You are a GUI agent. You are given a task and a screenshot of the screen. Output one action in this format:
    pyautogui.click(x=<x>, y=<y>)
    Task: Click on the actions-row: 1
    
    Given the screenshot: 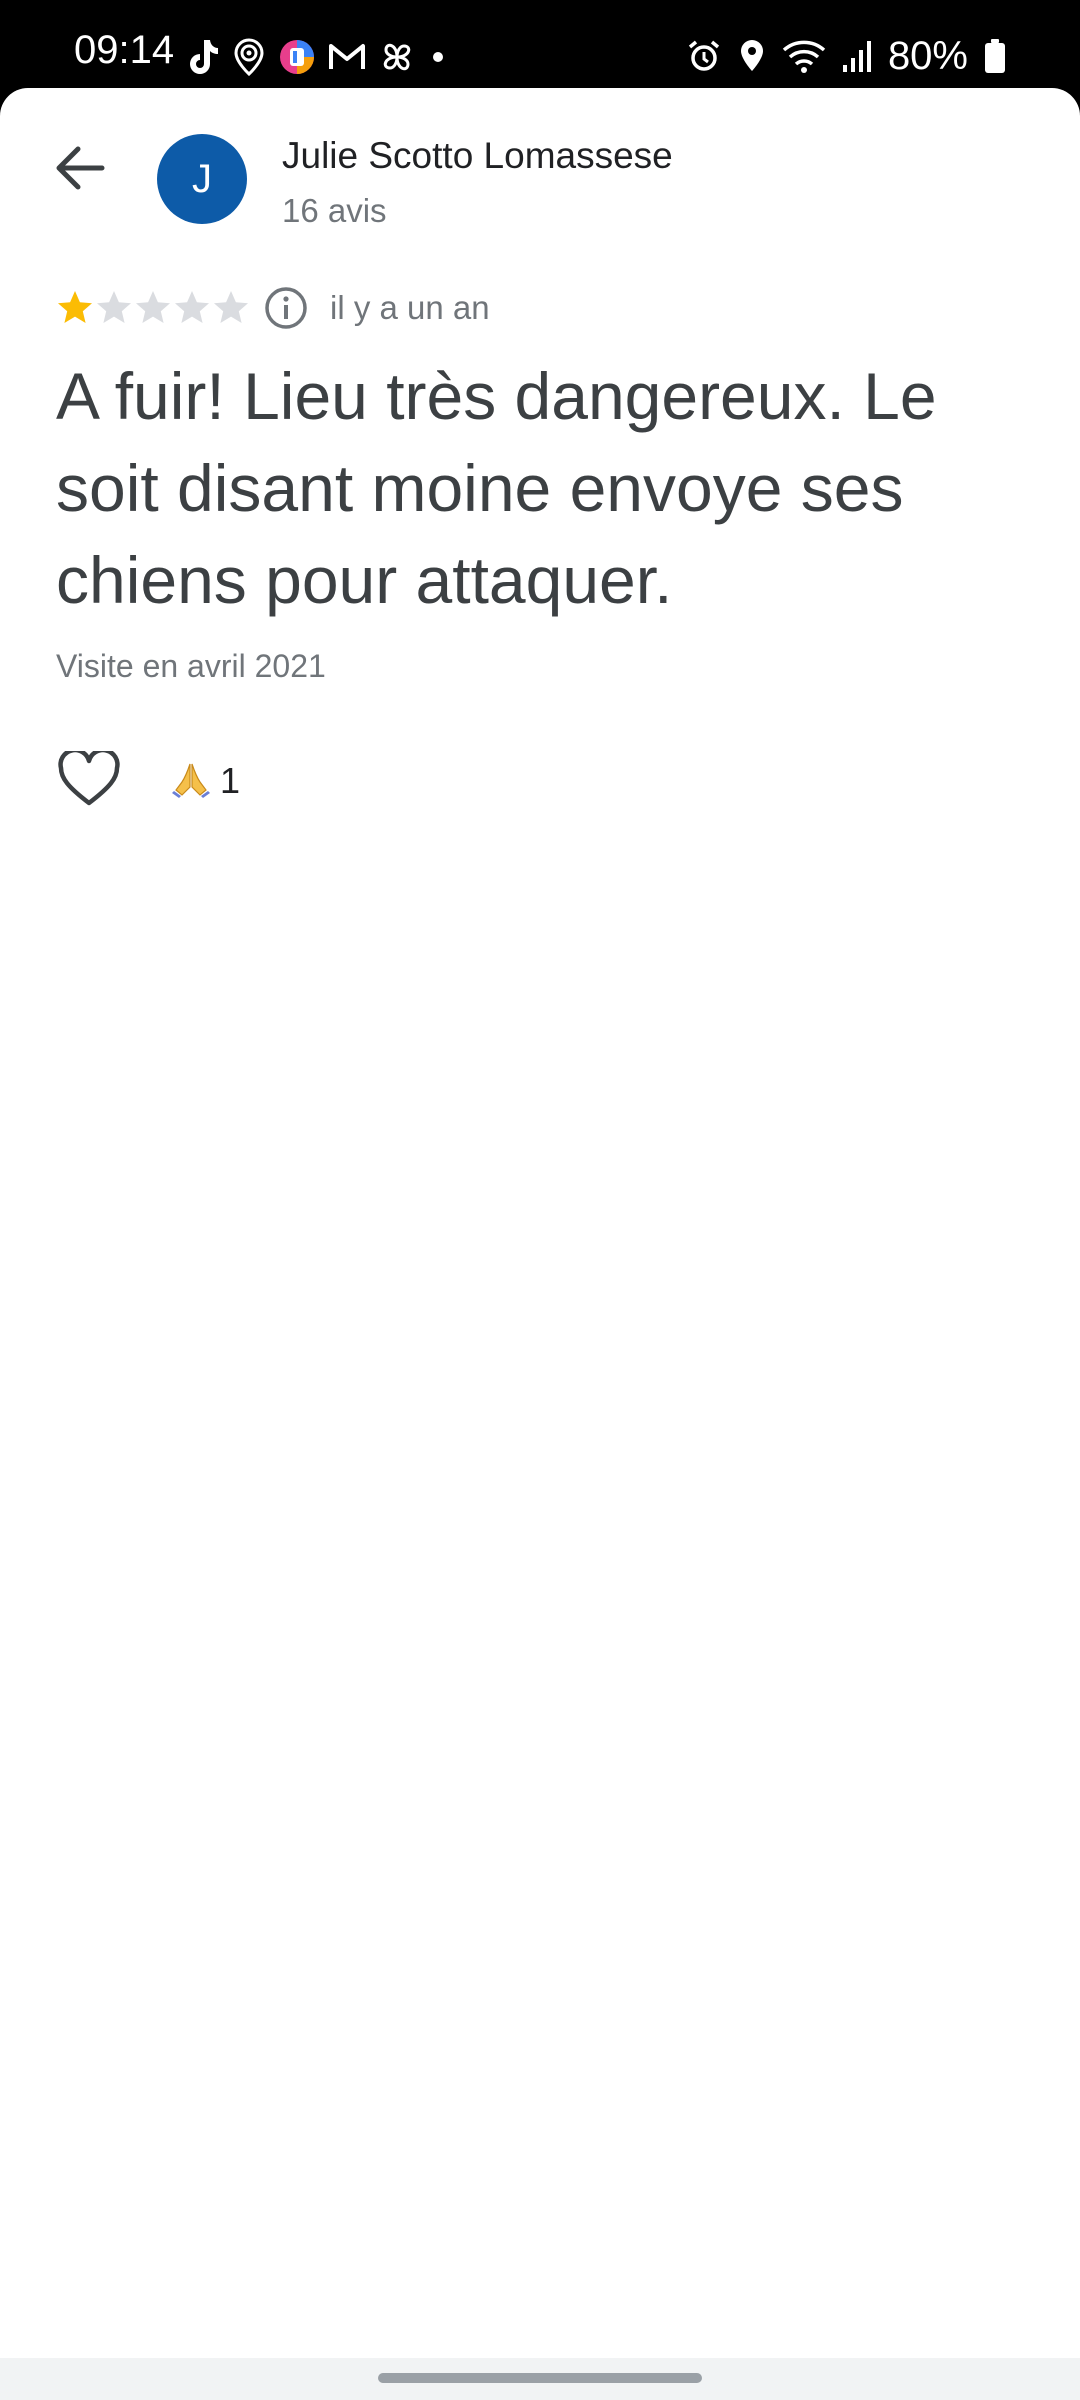 What is the action you would take?
    pyautogui.click(x=148, y=780)
    